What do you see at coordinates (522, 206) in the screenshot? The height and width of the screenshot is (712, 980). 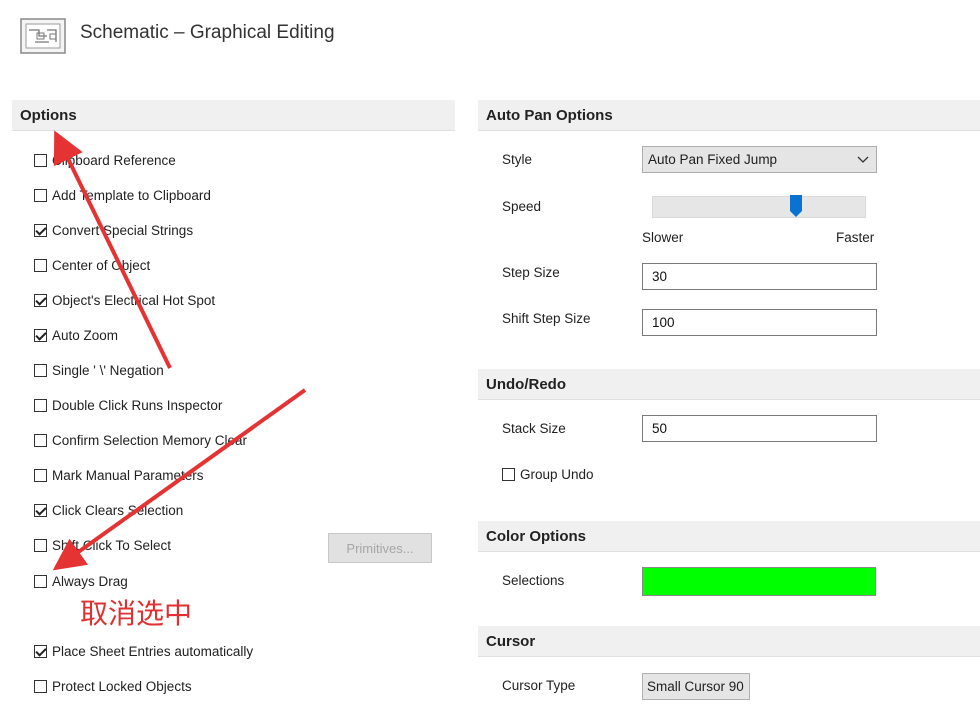 I see `speed-label: Speed` at bounding box center [522, 206].